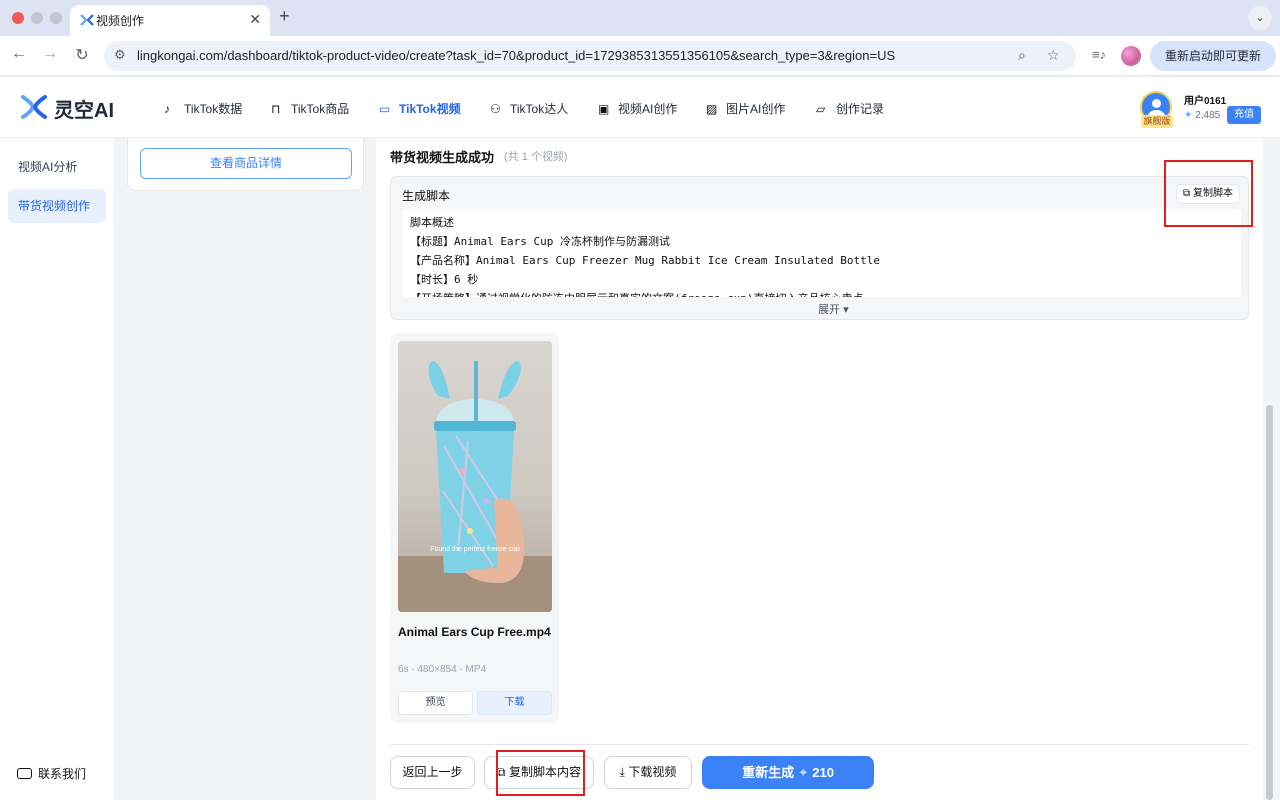  I want to click on back-icon: ←, so click(19, 54).